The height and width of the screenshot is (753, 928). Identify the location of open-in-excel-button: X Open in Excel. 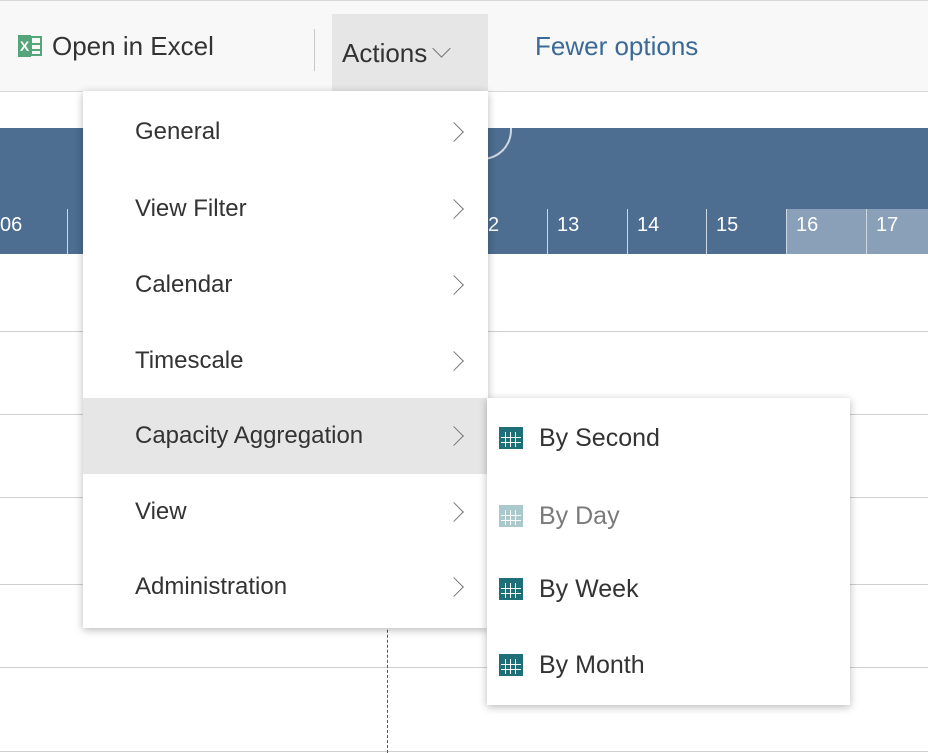
(116, 46).